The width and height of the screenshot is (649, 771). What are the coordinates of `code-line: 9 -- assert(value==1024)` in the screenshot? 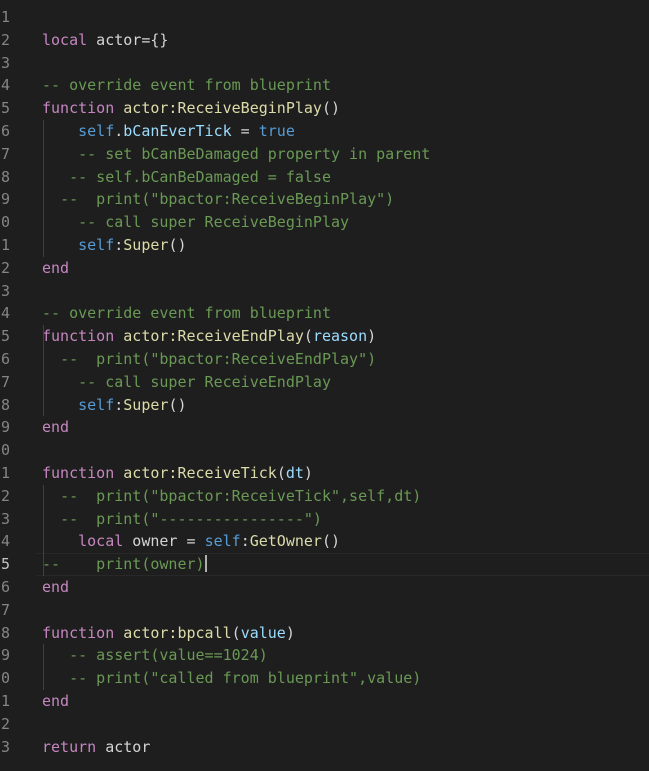 It's located at (324, 655).